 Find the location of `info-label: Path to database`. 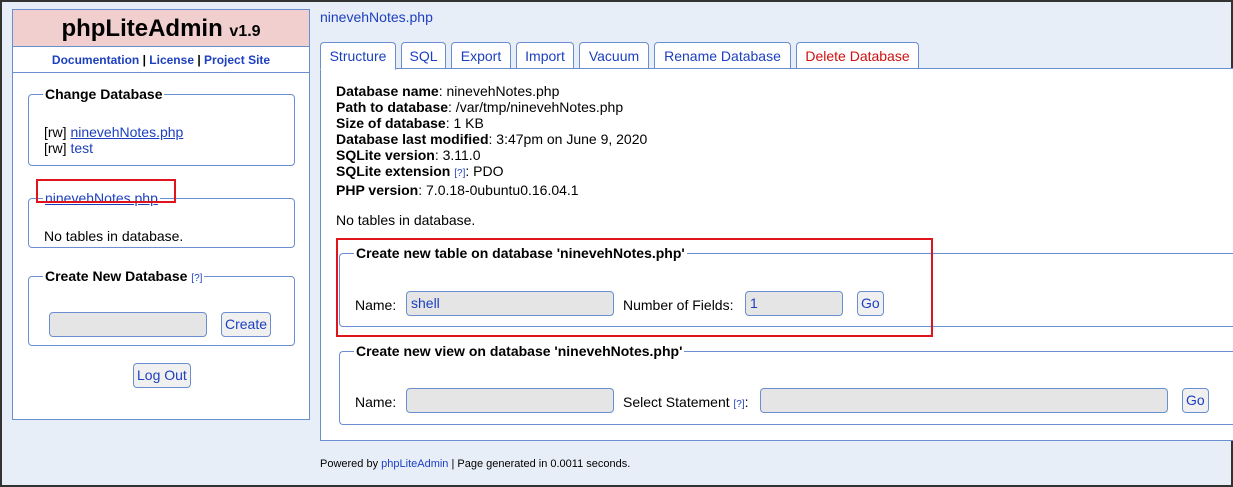

info-label: Path to database is located at coordinates (392, 107).